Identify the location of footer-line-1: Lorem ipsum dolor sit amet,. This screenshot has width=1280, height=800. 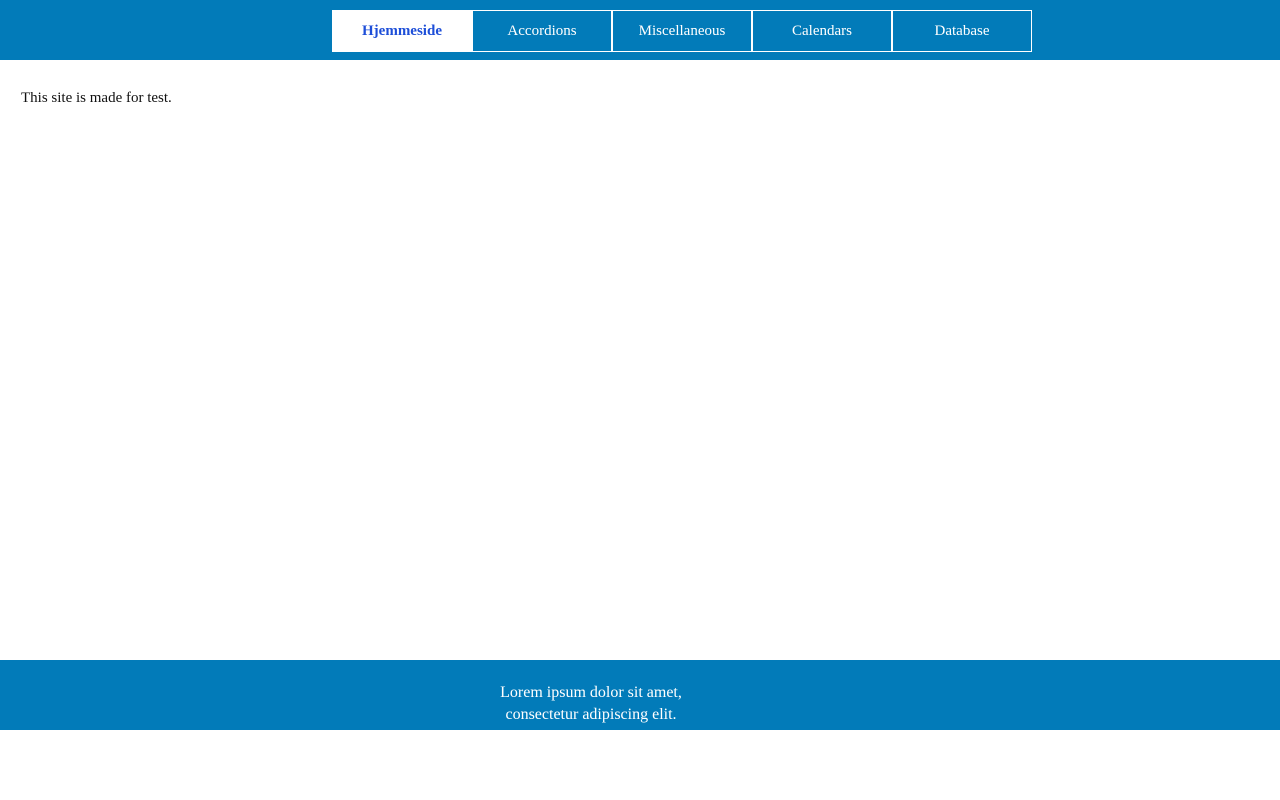
(591, 692).